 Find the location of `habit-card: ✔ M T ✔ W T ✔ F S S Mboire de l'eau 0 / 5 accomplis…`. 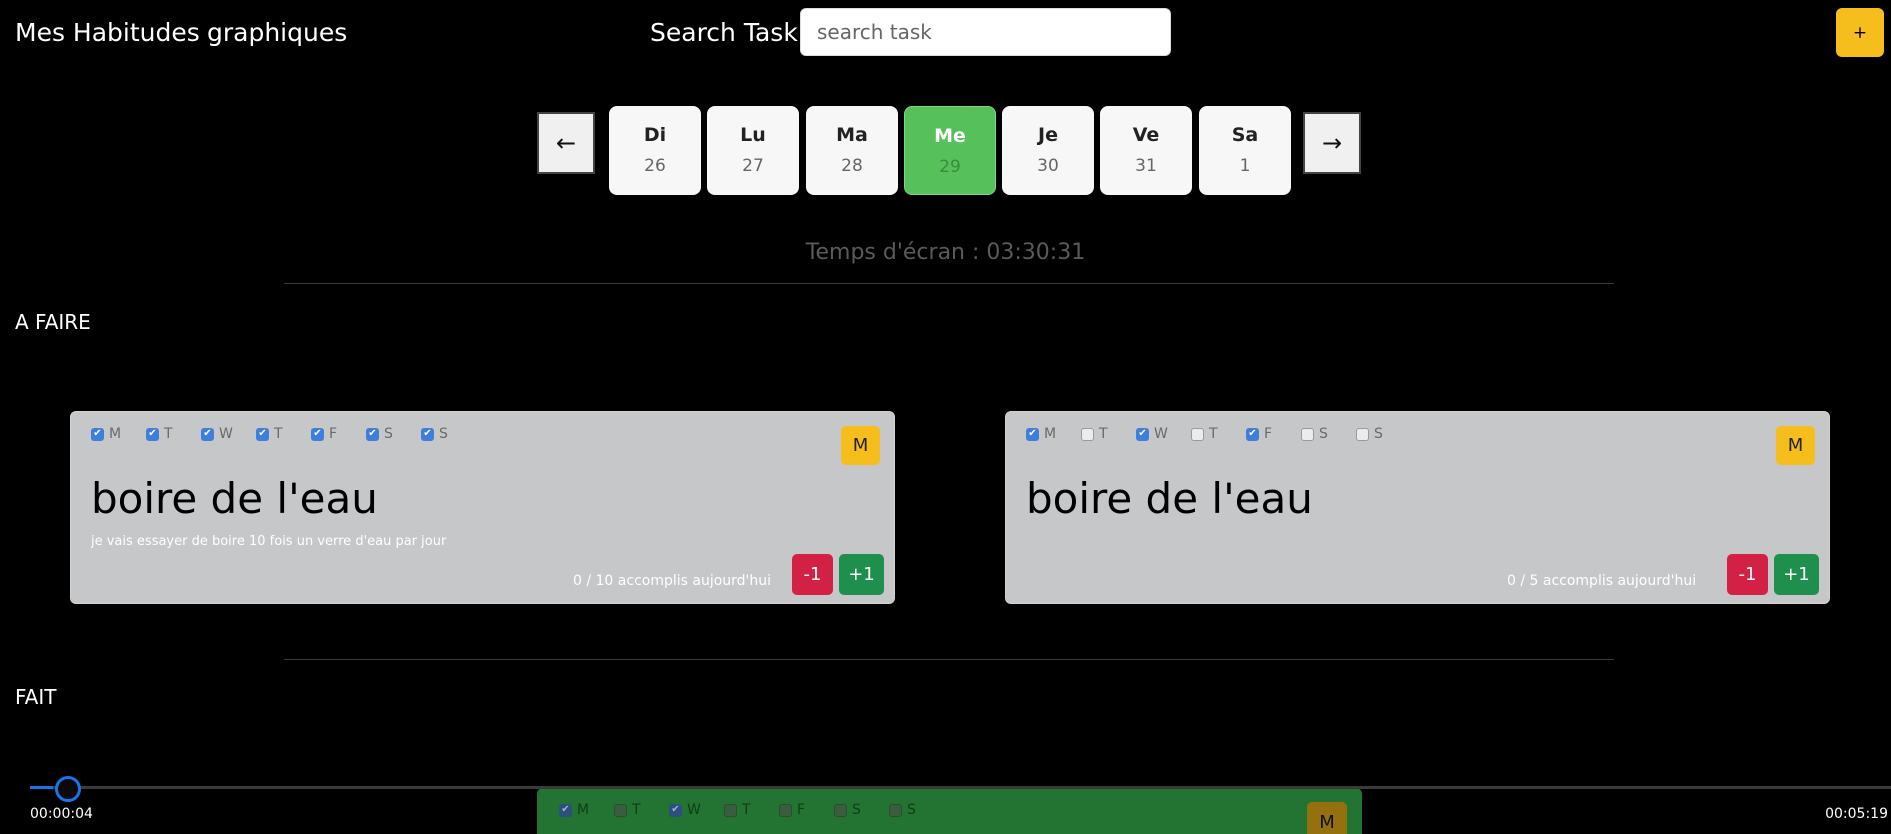

habit-card: ✔ M T ✔ W T ✔ F S S Mboire de l'eau 0 / 5 accomplis… is located at coordinates (1417, 507).